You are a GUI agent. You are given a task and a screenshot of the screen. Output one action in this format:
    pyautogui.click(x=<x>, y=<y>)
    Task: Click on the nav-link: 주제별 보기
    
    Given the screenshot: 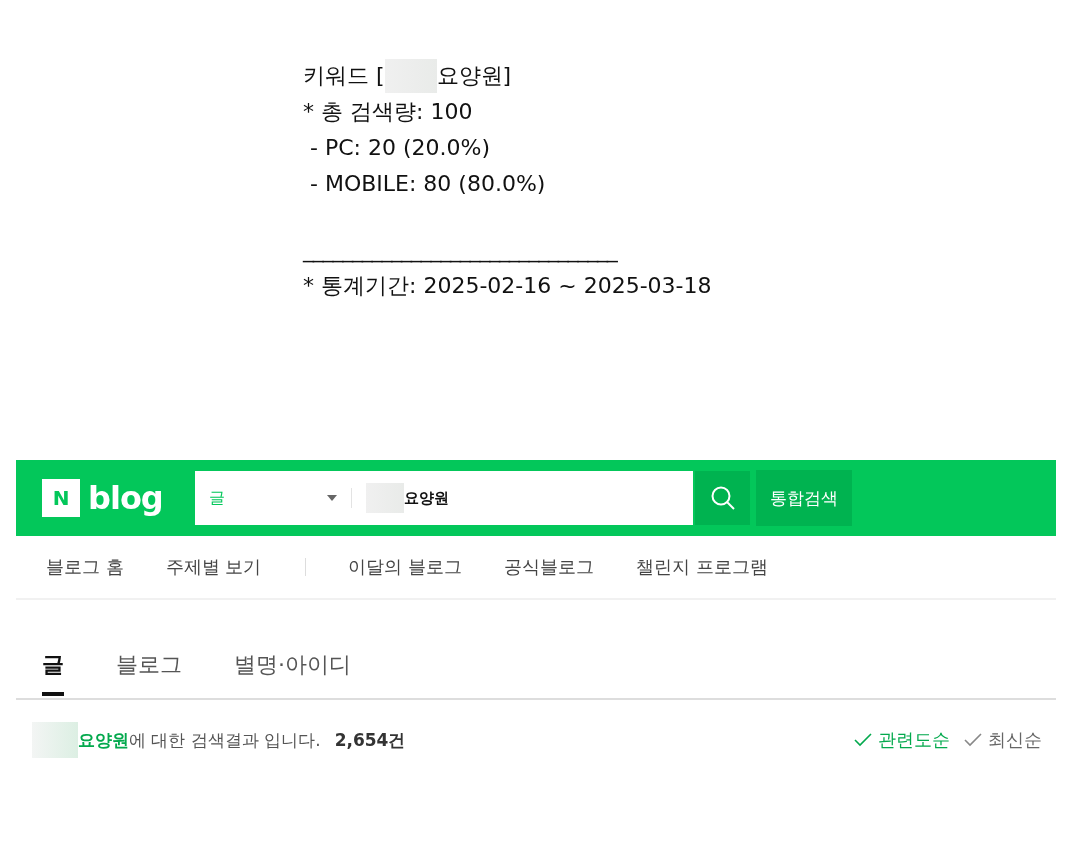 What is the action you would take?
    pyautogui.click(x=213, y=567)
    